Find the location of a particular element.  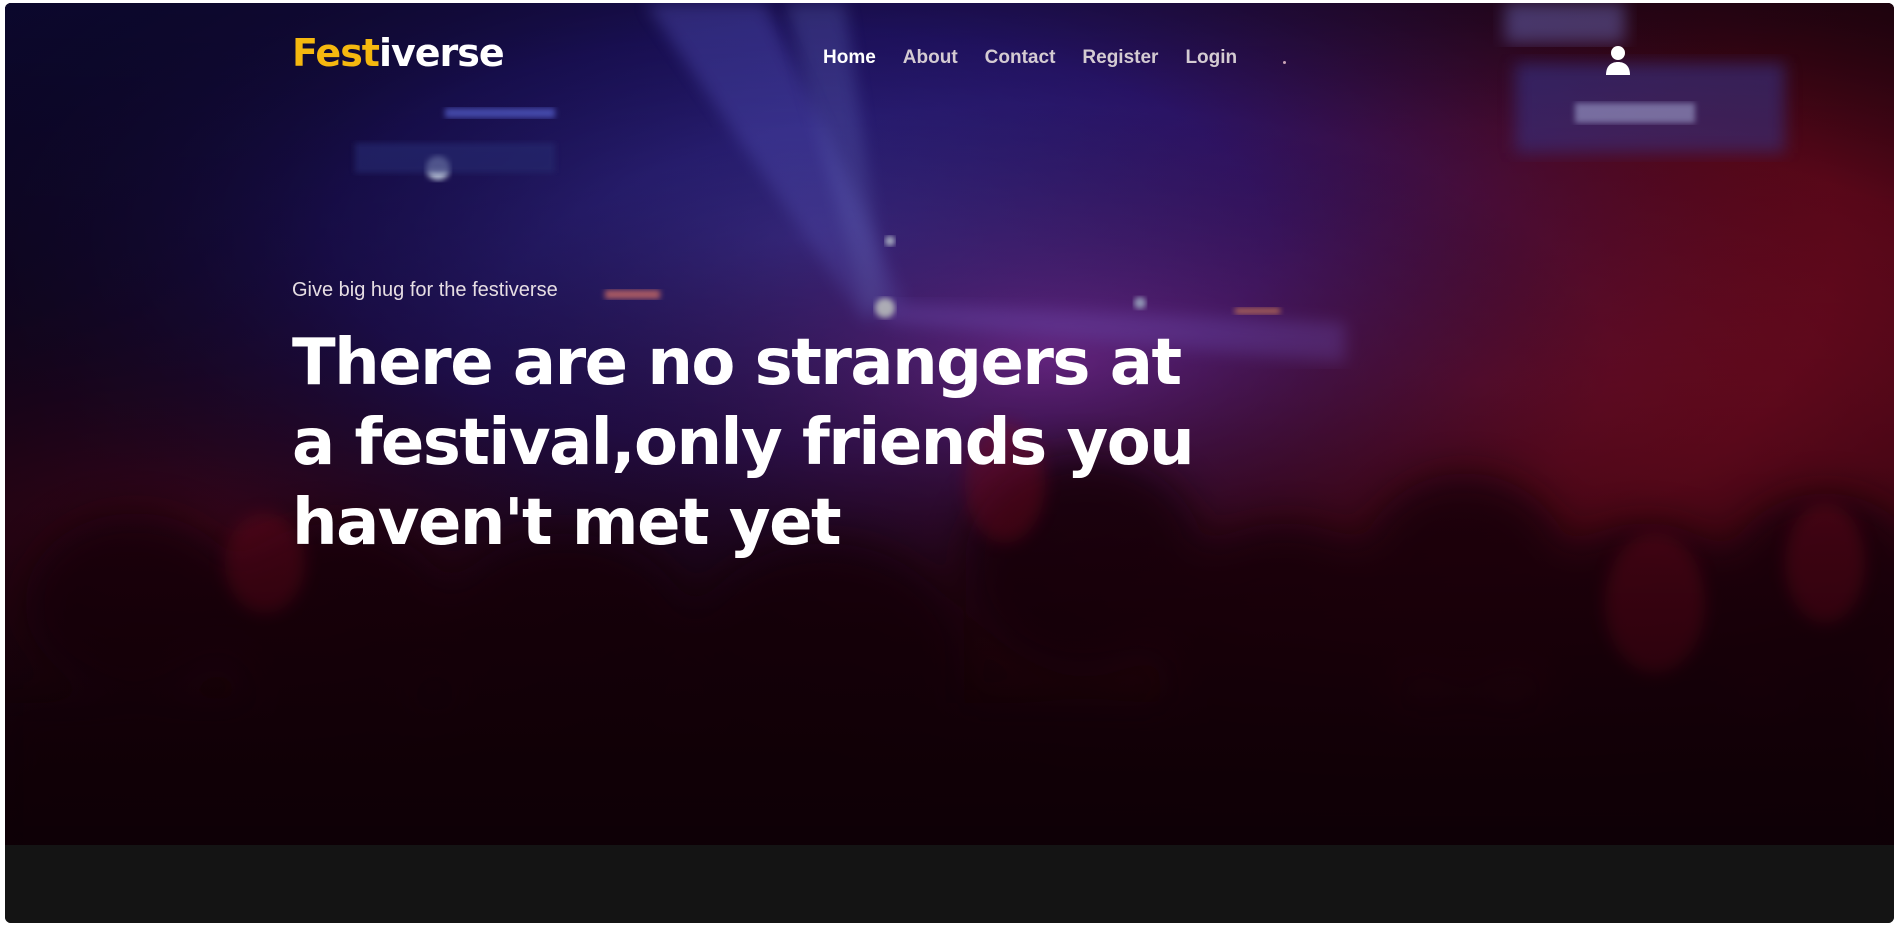

logo-rest-text: iverse is located at coordinates (441, 53).